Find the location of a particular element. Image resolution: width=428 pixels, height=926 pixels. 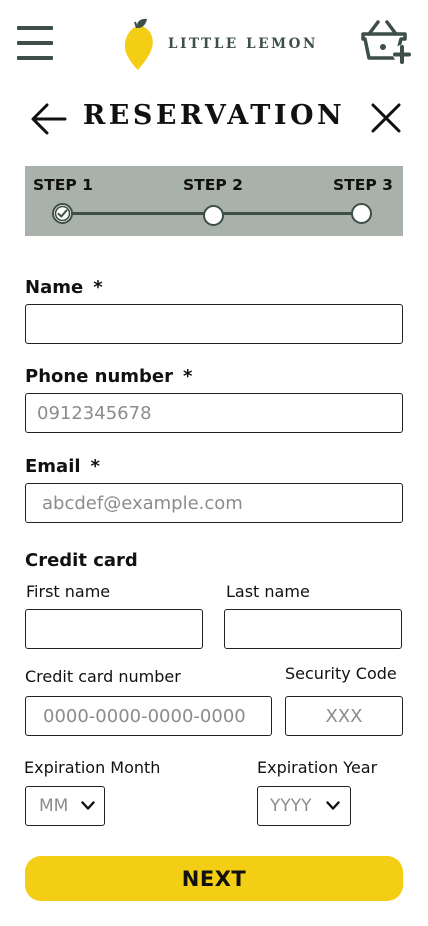

name-label: Name * is located at coordinates (64, 287).